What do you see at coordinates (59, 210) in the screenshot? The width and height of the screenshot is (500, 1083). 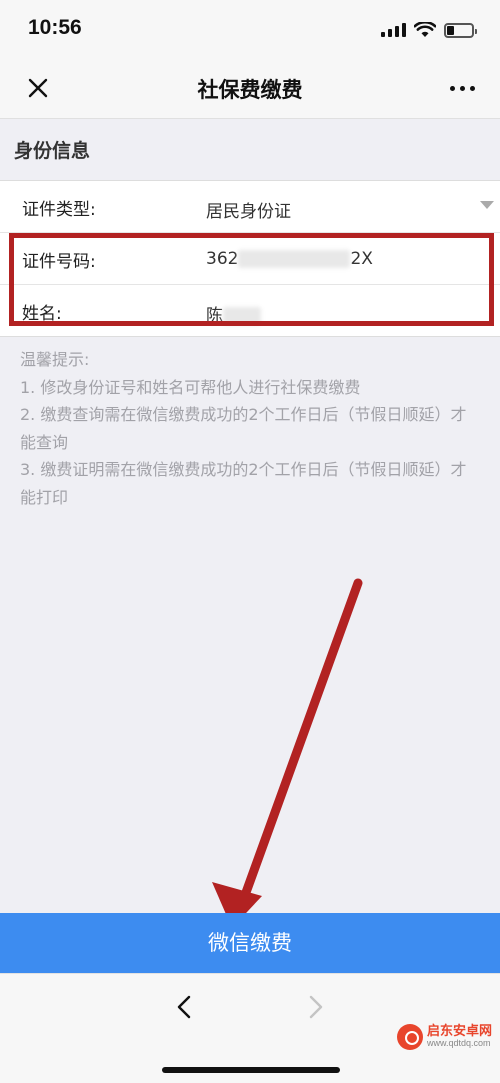 I see `id-type-label: 证件类型:` at bounding box center [59, 210].